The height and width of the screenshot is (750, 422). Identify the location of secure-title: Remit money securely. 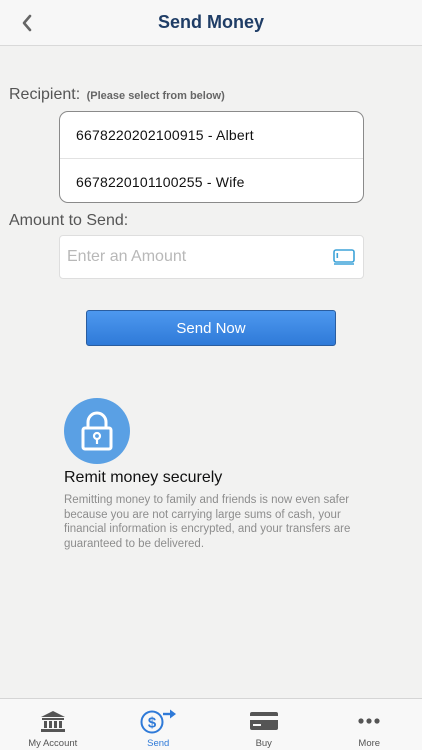
(143, 477).